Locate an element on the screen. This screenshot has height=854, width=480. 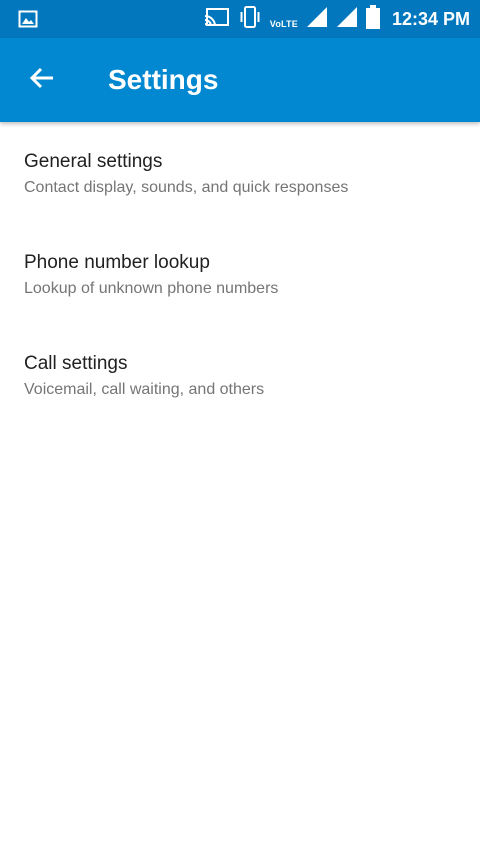
settings-item-title: General settings is located at coordinates (93, 161).